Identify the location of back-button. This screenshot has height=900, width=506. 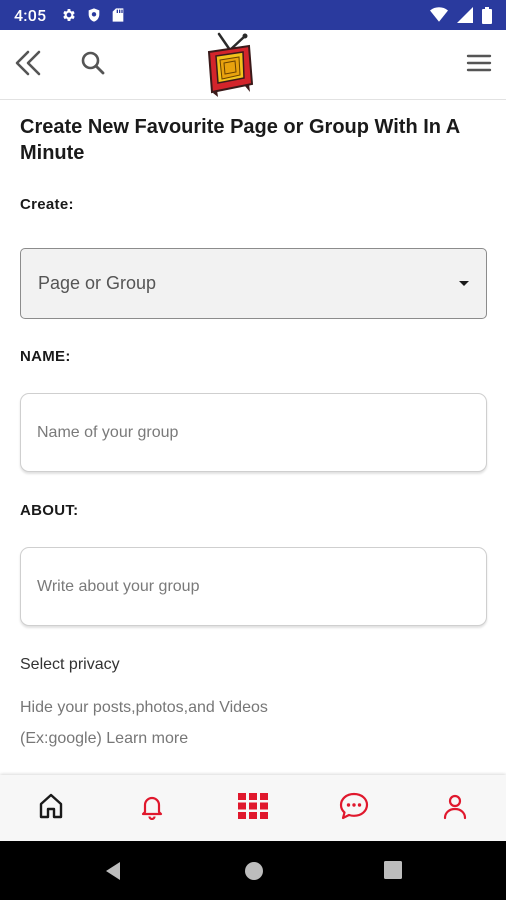
(28, 65).